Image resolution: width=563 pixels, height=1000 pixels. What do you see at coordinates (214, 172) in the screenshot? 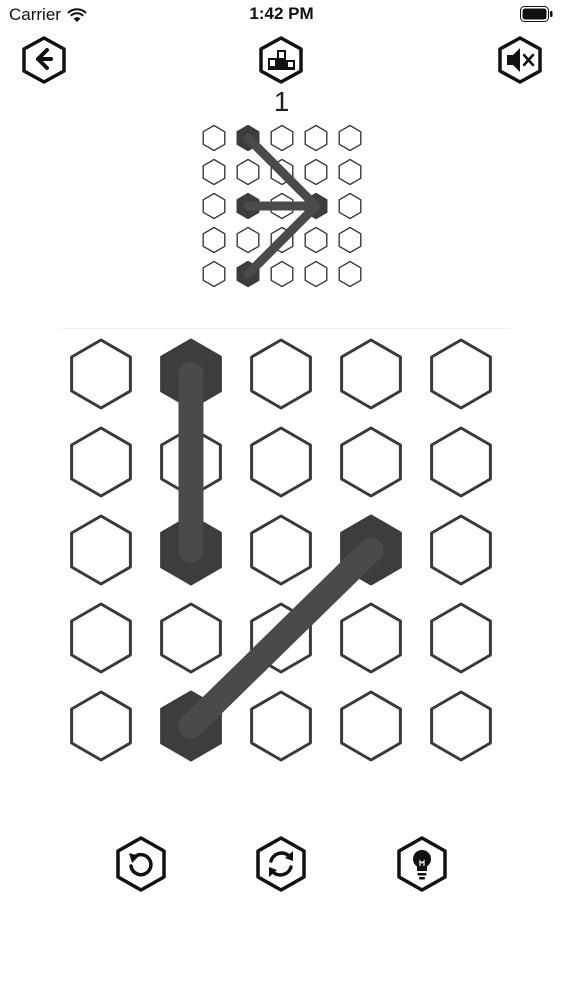
I see `target-hex-cell-r1-c0` at bounding box center [214, 172].